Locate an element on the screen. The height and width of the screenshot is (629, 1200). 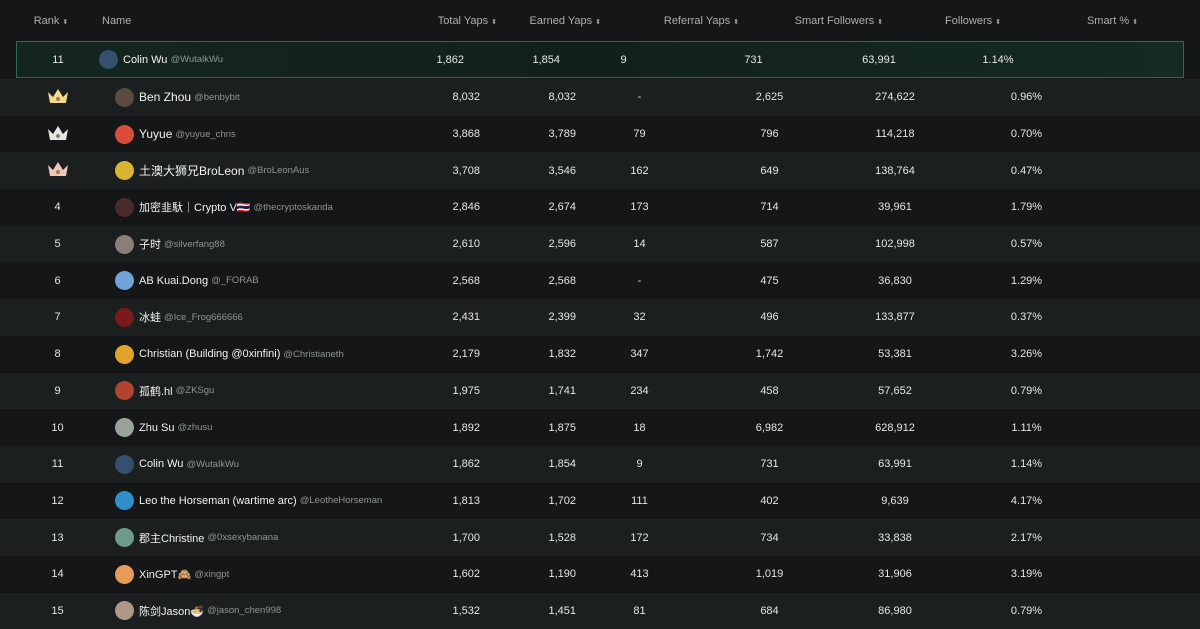
display-name: Yuyue is located at coordinates (155, 134).